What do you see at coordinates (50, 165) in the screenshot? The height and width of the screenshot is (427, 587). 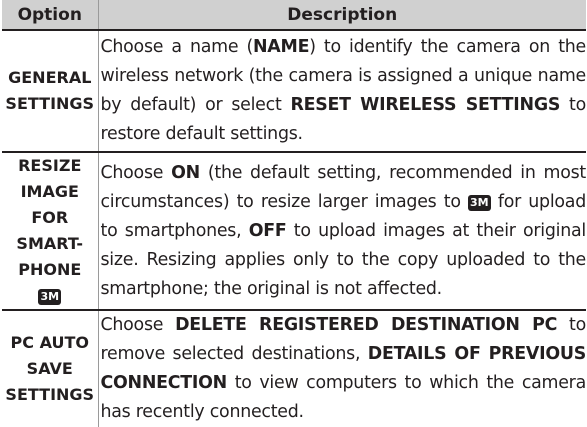 I see `option-line: RESIZE` at bounding box center [50, 165].